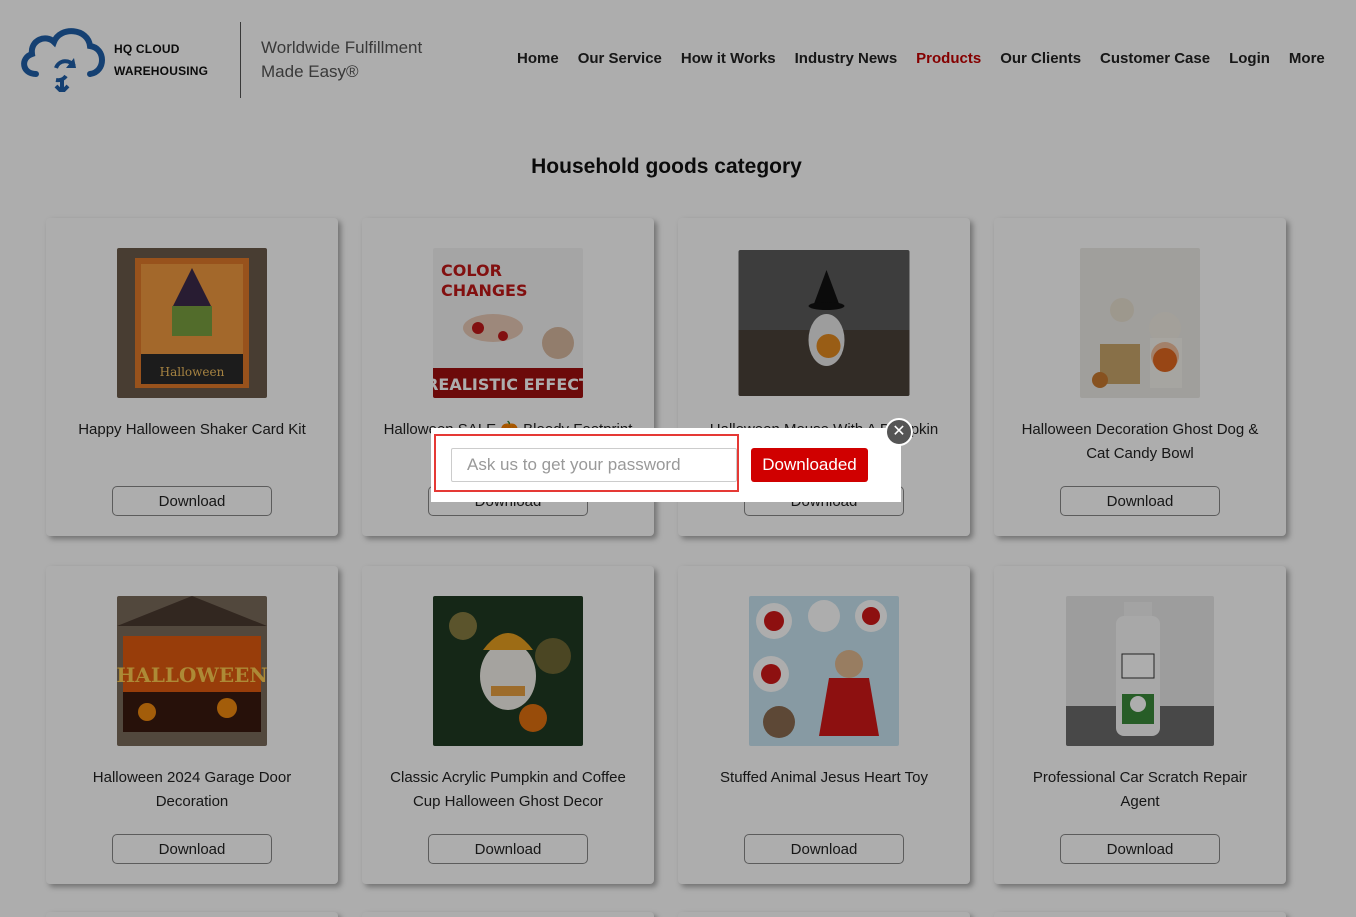  Describe the element at coordinates (594, 465) in the screenshot. I see `password-input` at that location.